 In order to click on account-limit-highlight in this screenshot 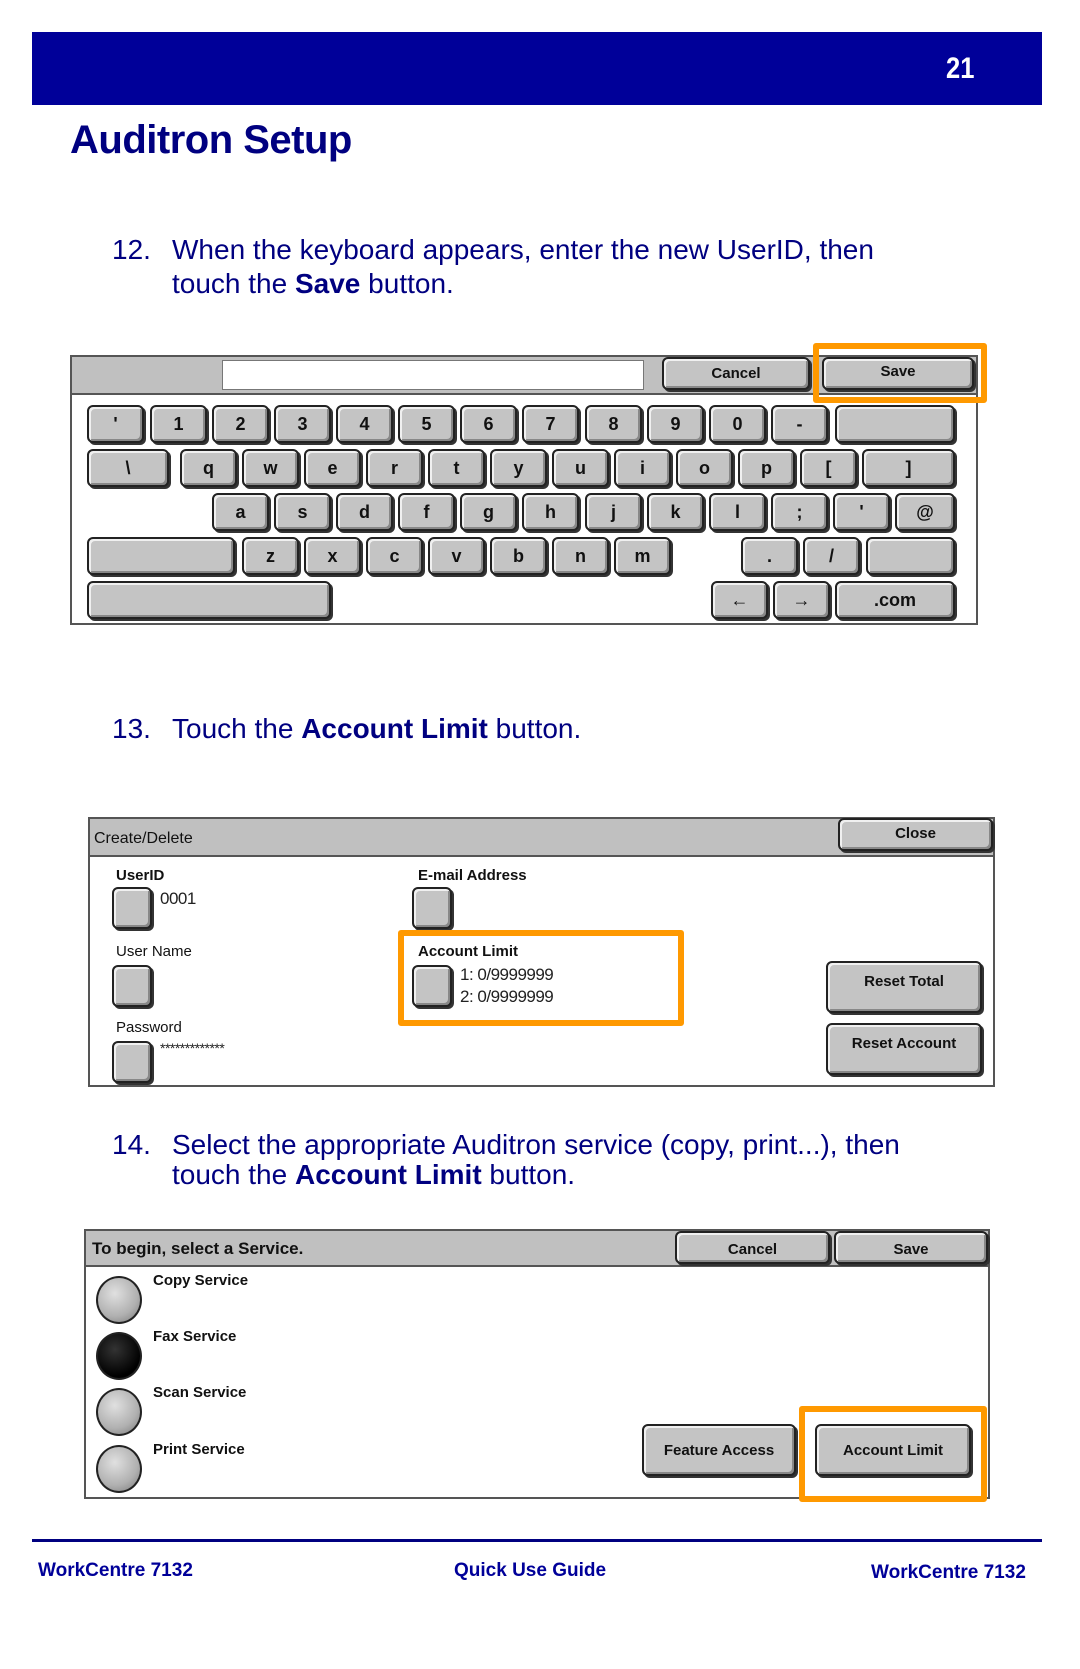, I will do `click(893, 1454)`.